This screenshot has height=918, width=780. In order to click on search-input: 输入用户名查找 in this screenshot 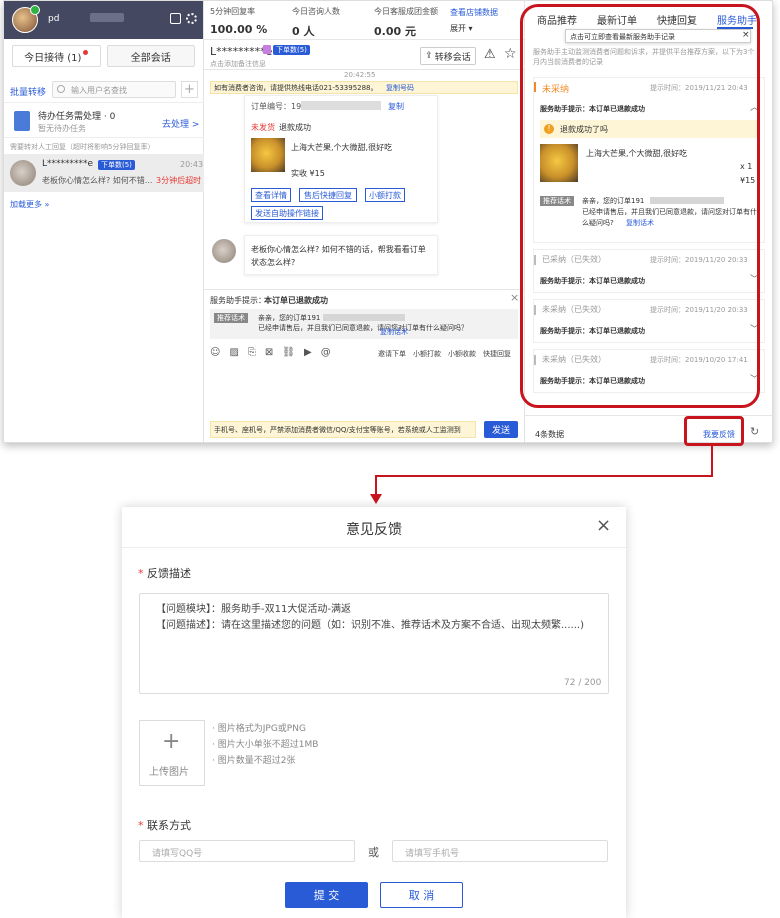, I will do `click(99, 90)`.